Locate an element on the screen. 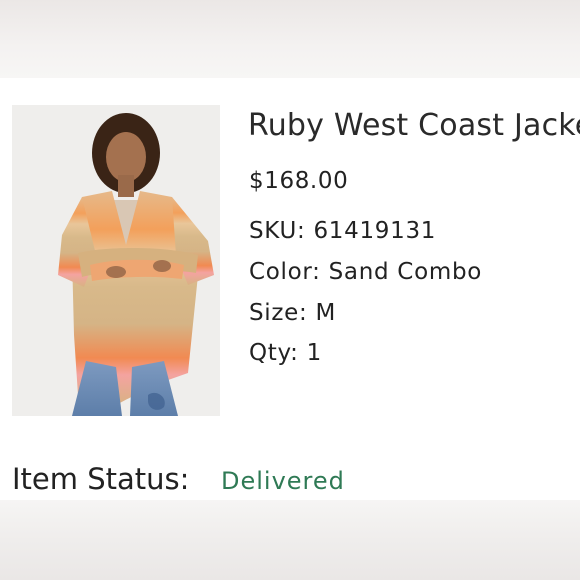  sku-row: SKU: 61419131 is located at coordinates (342, 231).